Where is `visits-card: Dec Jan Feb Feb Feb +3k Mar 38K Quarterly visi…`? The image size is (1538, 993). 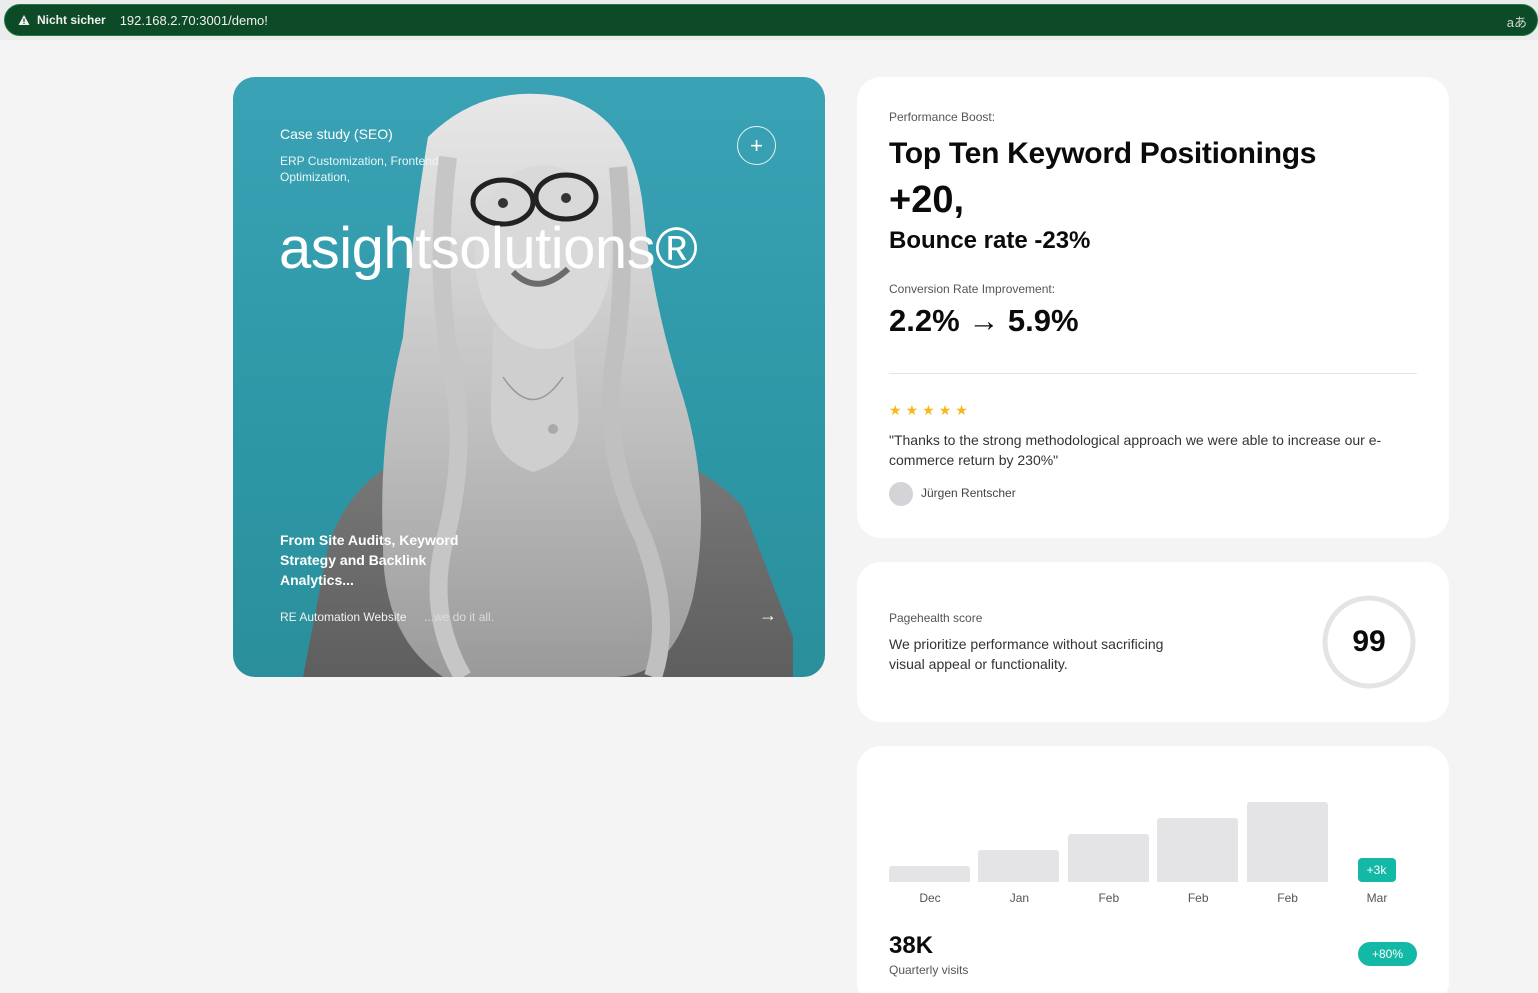 visits-card: Dec Jan Feb Feb Feb +3k Mar 38K Quarterly visi… is located at coordinates (1153, 869).